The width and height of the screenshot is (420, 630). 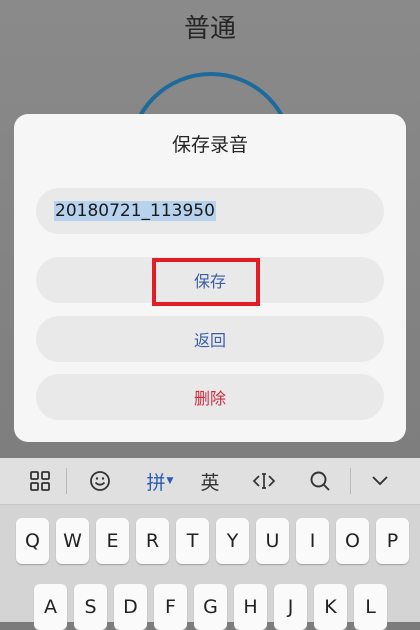 I want to click on pinyin-mode-toggle: 拼 ▼, so click(x=160, y=481).